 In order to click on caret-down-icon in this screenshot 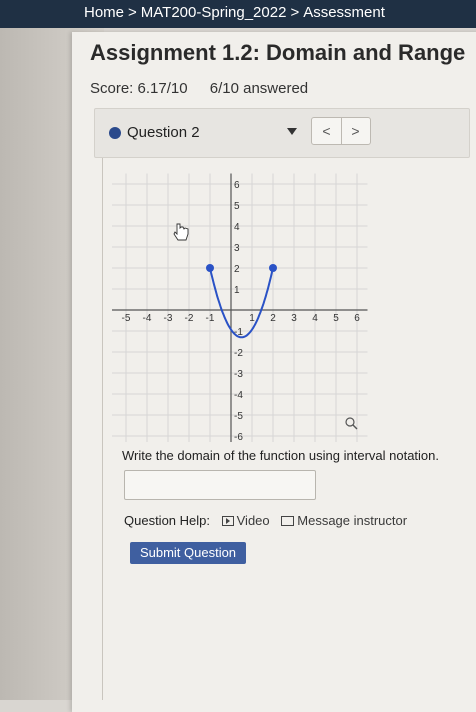, I will do `click(292, 131)`.